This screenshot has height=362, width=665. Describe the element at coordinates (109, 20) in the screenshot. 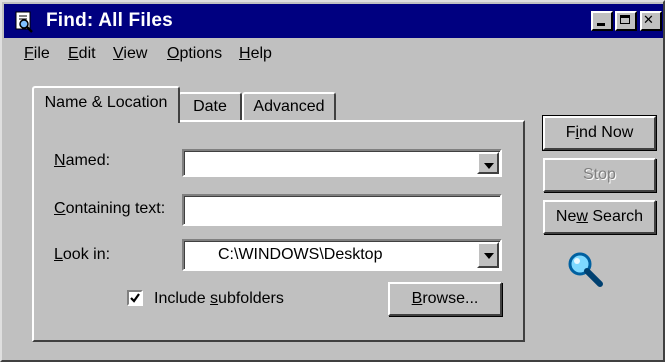

I see `window-title: Find: All Files` at that location.